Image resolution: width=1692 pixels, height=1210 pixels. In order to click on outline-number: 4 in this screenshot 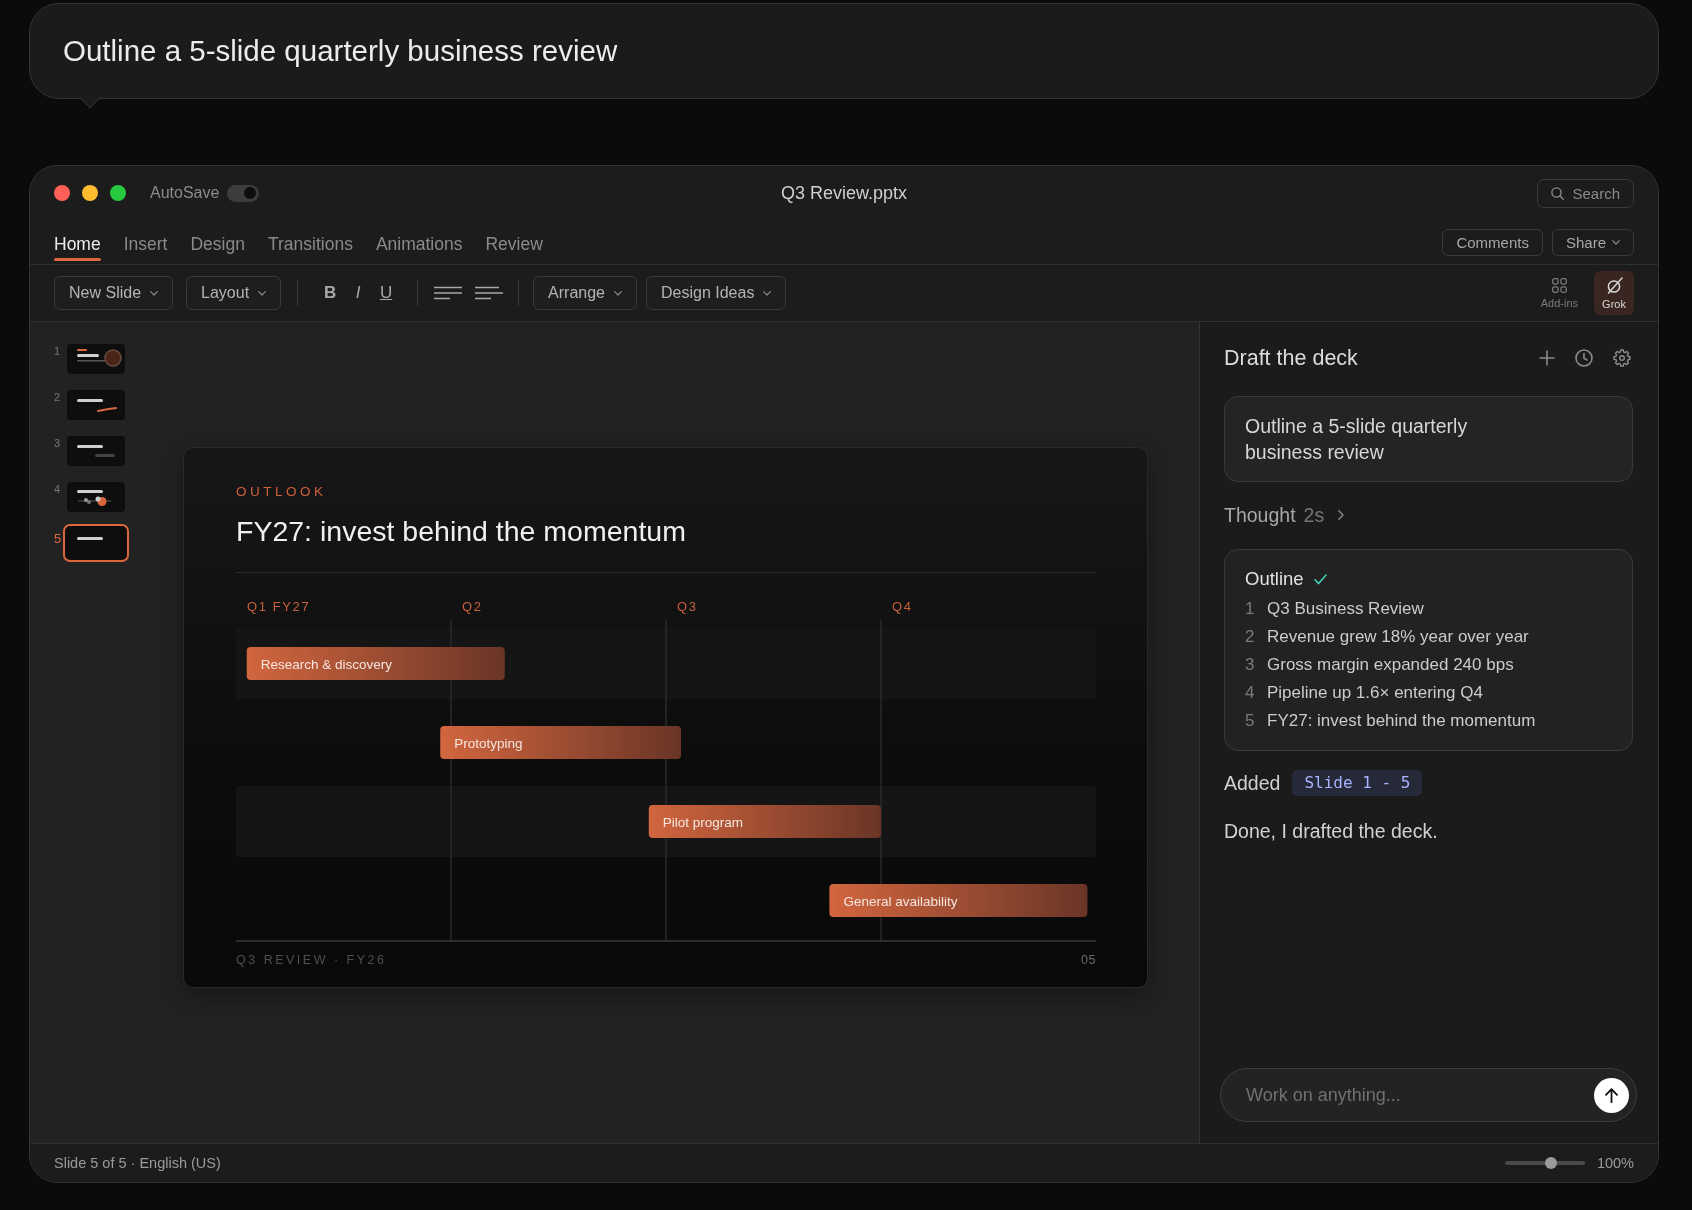, I will do `click(1250, 693)`.